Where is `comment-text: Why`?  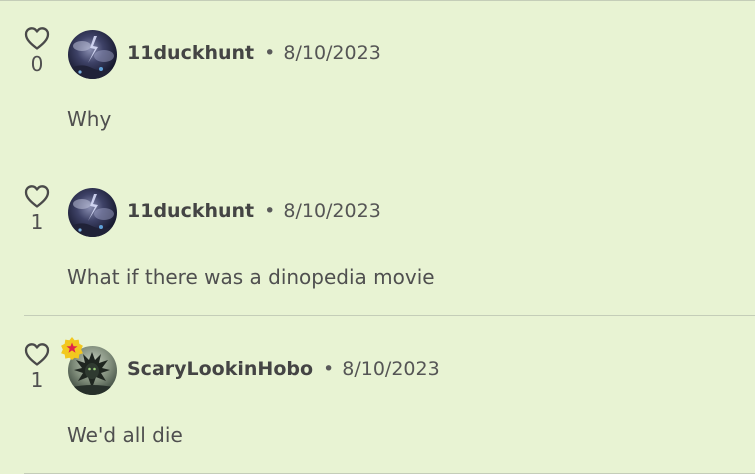 comment-text: Why is located at coordinates (89, 119).